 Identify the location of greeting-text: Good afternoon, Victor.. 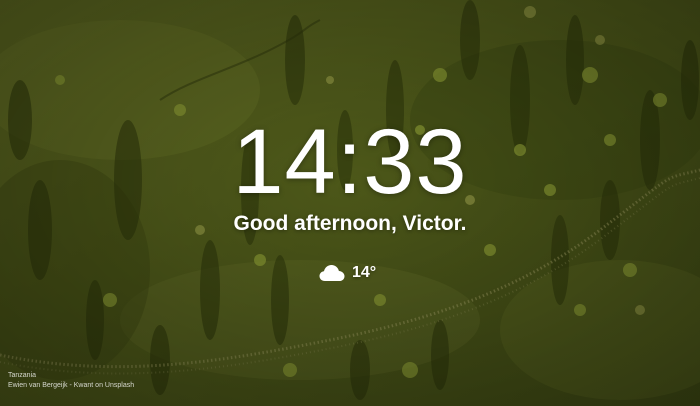
(350, 223).